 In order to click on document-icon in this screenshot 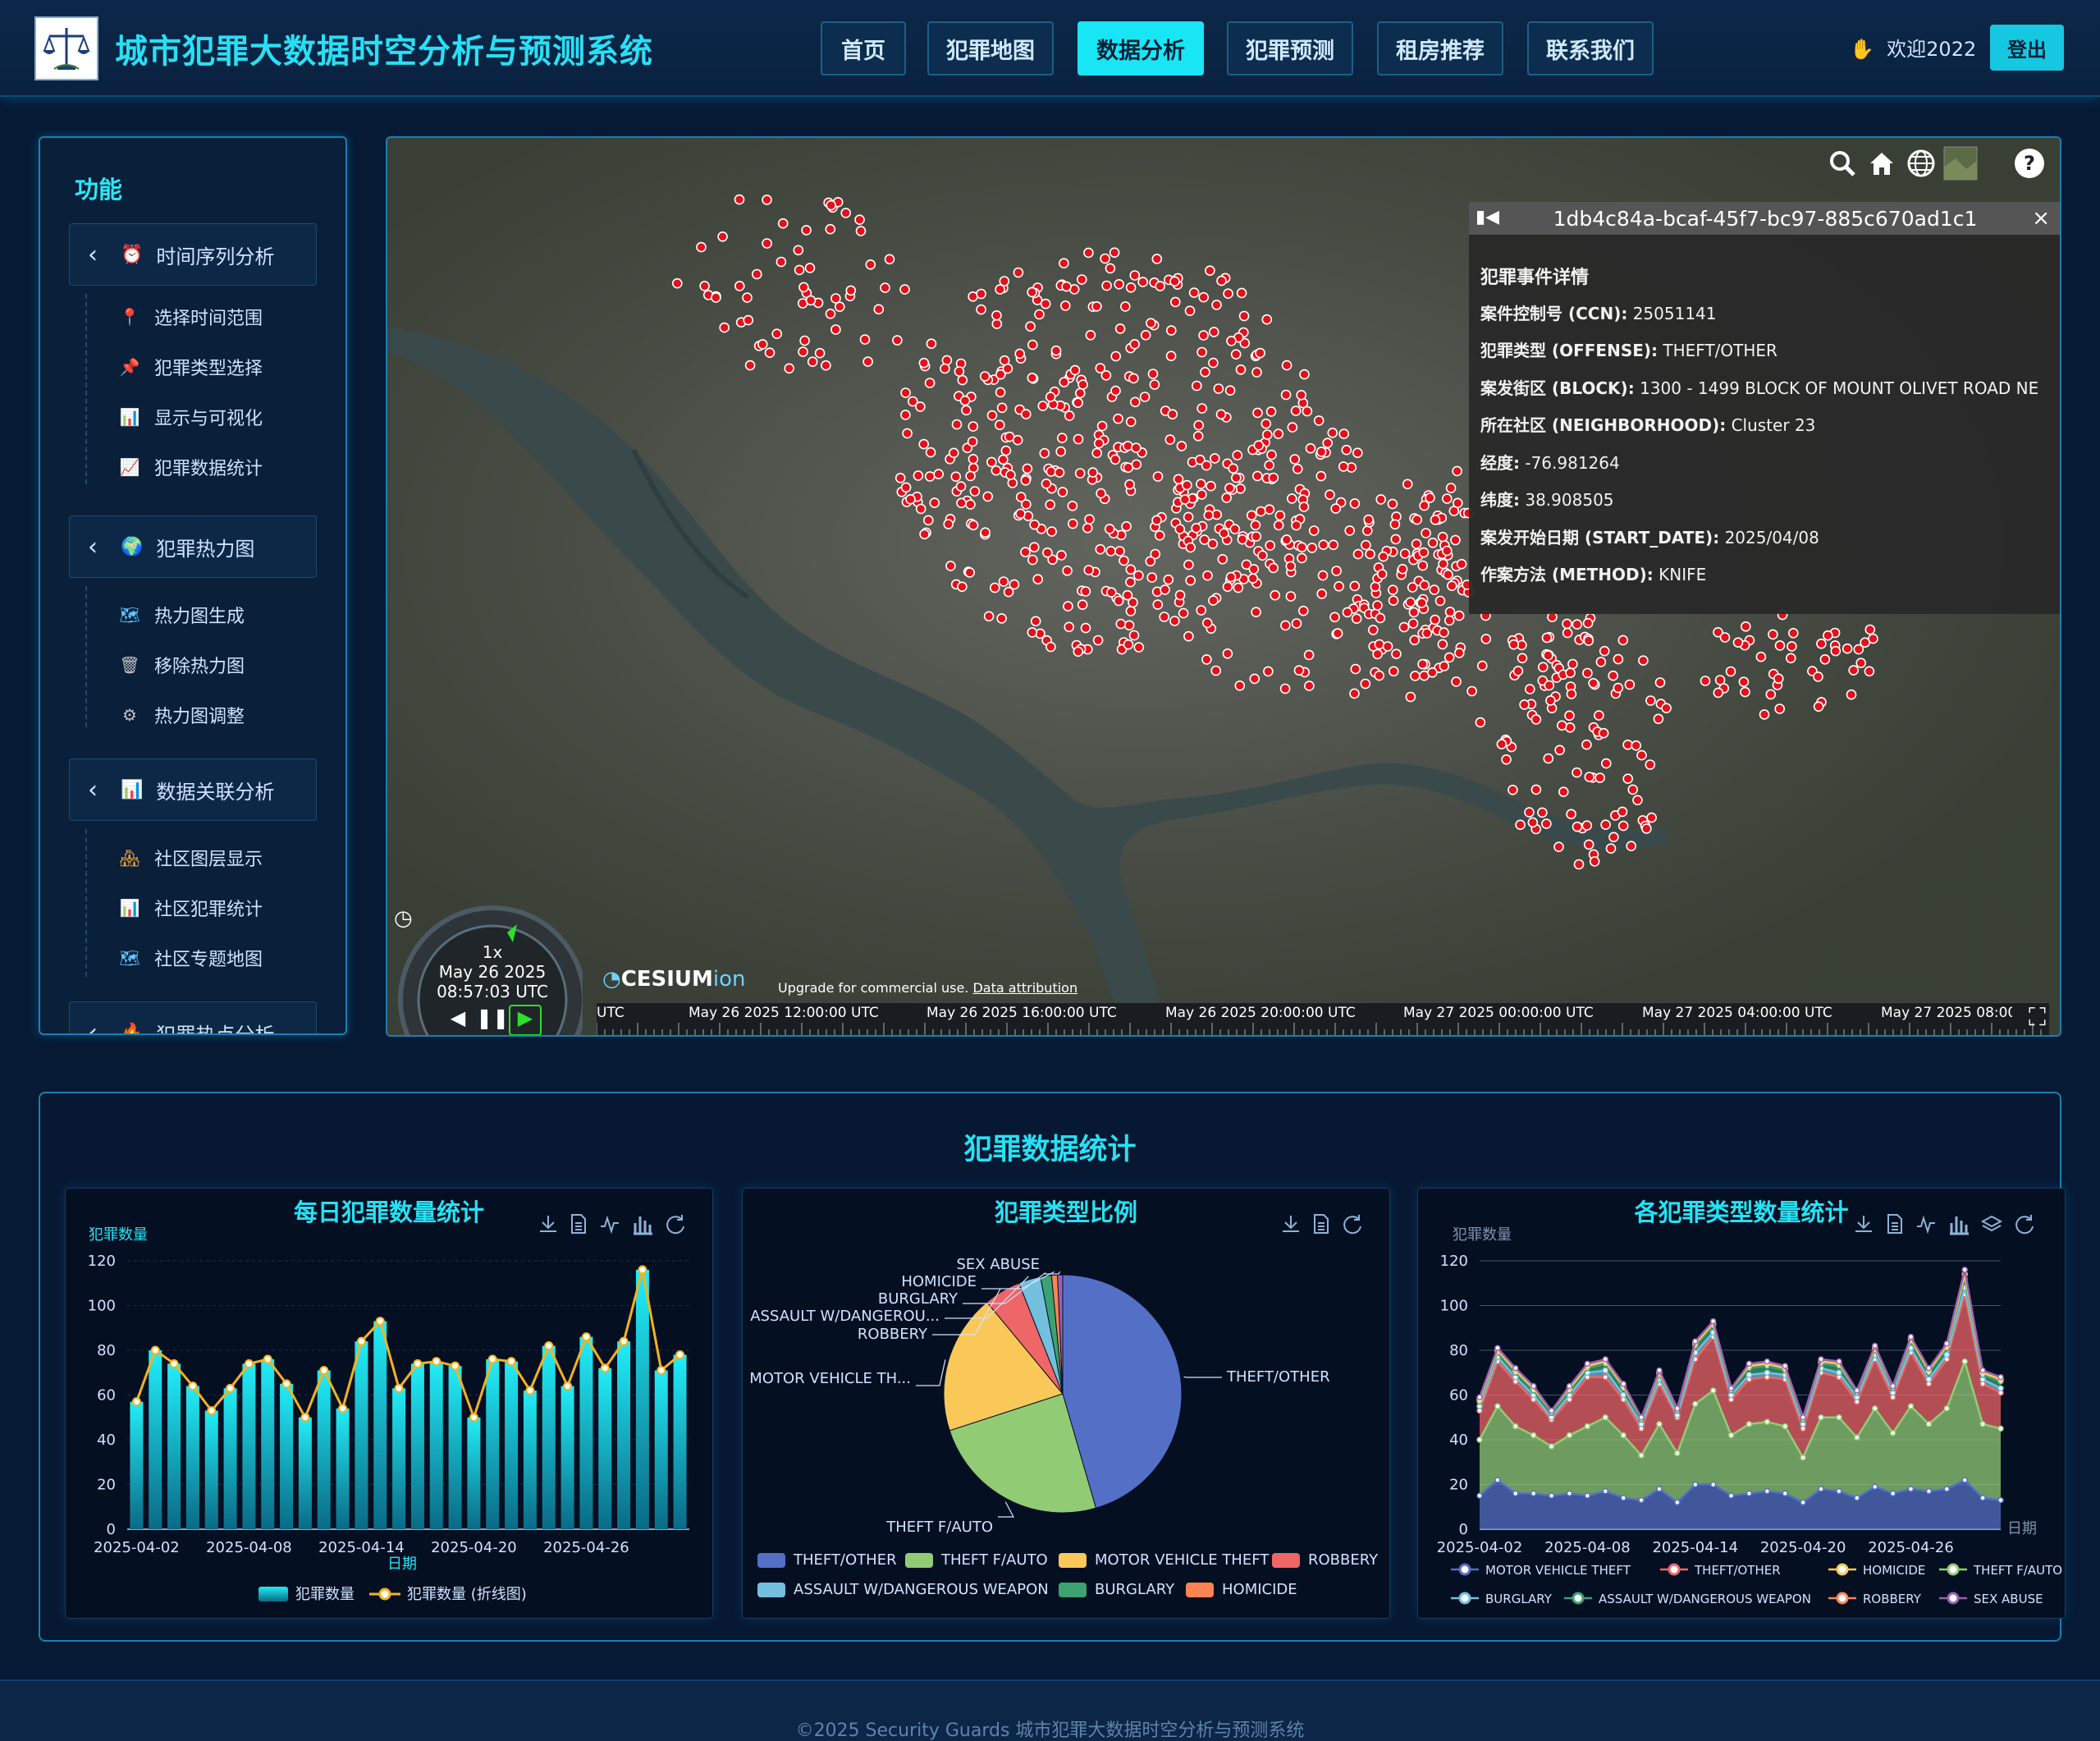, I will do `click(1895, 1224)`.